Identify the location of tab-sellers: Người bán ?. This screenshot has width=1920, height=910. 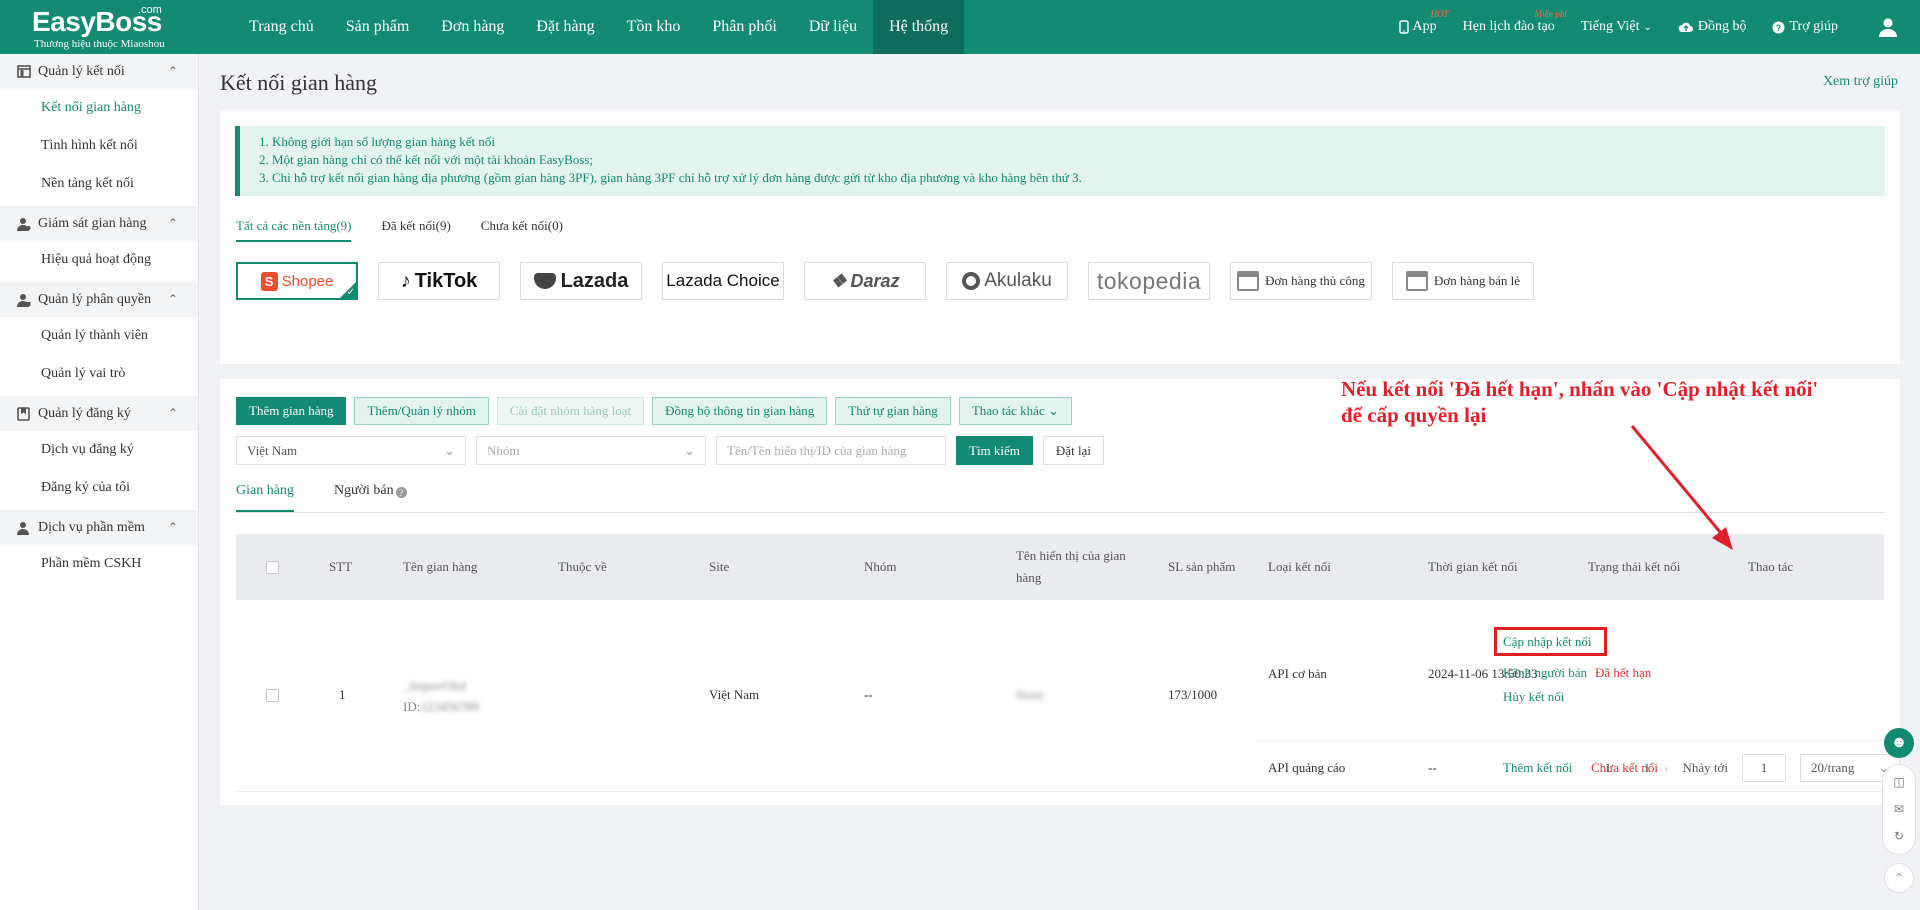
(370, 497).